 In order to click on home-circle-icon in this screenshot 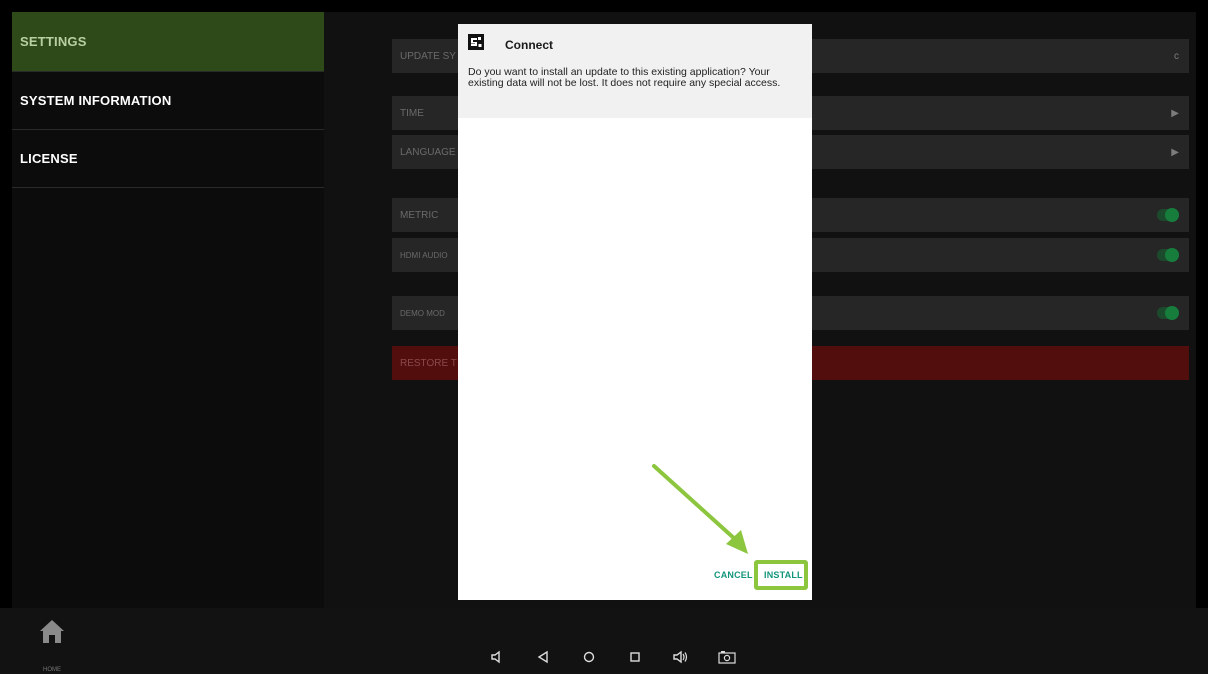, I will do `click(589, 657)`.